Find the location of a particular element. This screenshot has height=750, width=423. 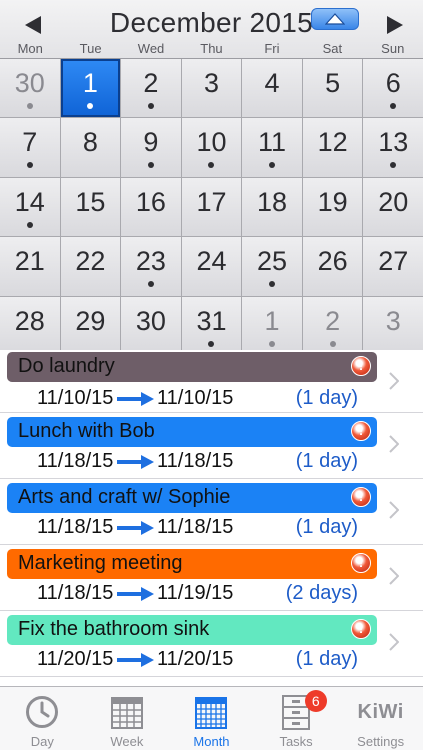

day-cell: 13 is located at coordinates (393, 147).